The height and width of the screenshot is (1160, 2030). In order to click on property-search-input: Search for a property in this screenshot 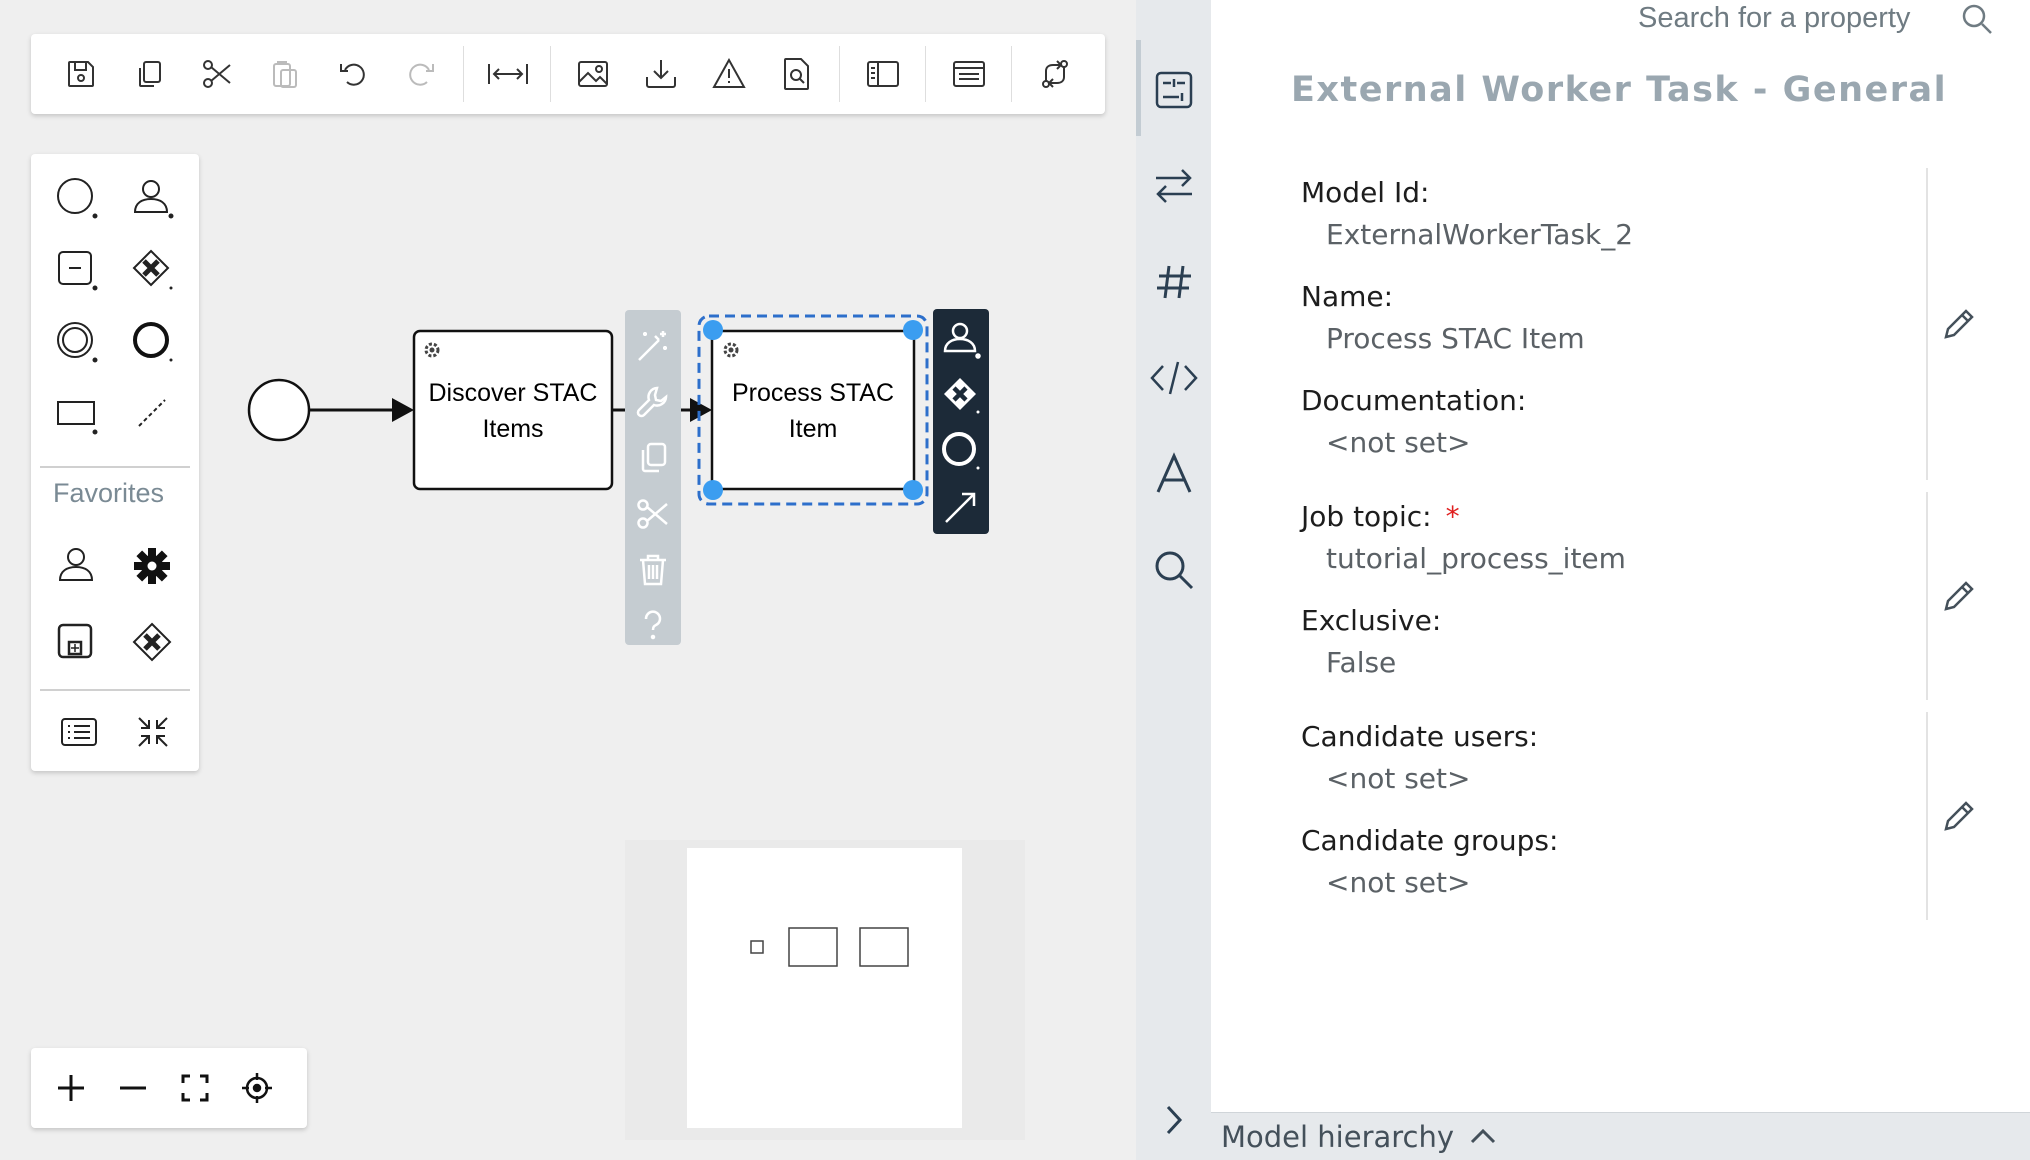, I will do `click(1774, 18)`.